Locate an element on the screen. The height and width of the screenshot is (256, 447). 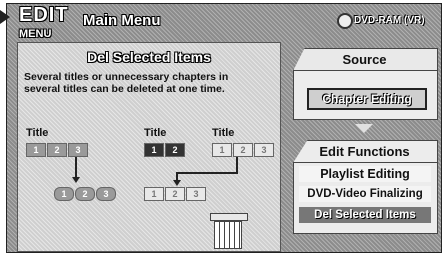
logo-edit-text: EDIT is located at coordinates (44, 15).